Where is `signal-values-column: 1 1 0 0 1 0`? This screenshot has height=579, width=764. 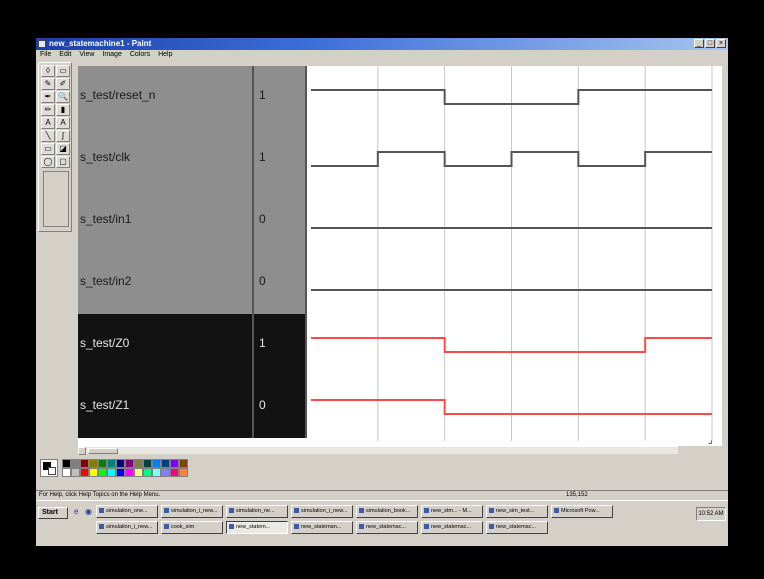
signal-values-column: 1 1 0 0 1 0 is located at coordinates (279, 253).